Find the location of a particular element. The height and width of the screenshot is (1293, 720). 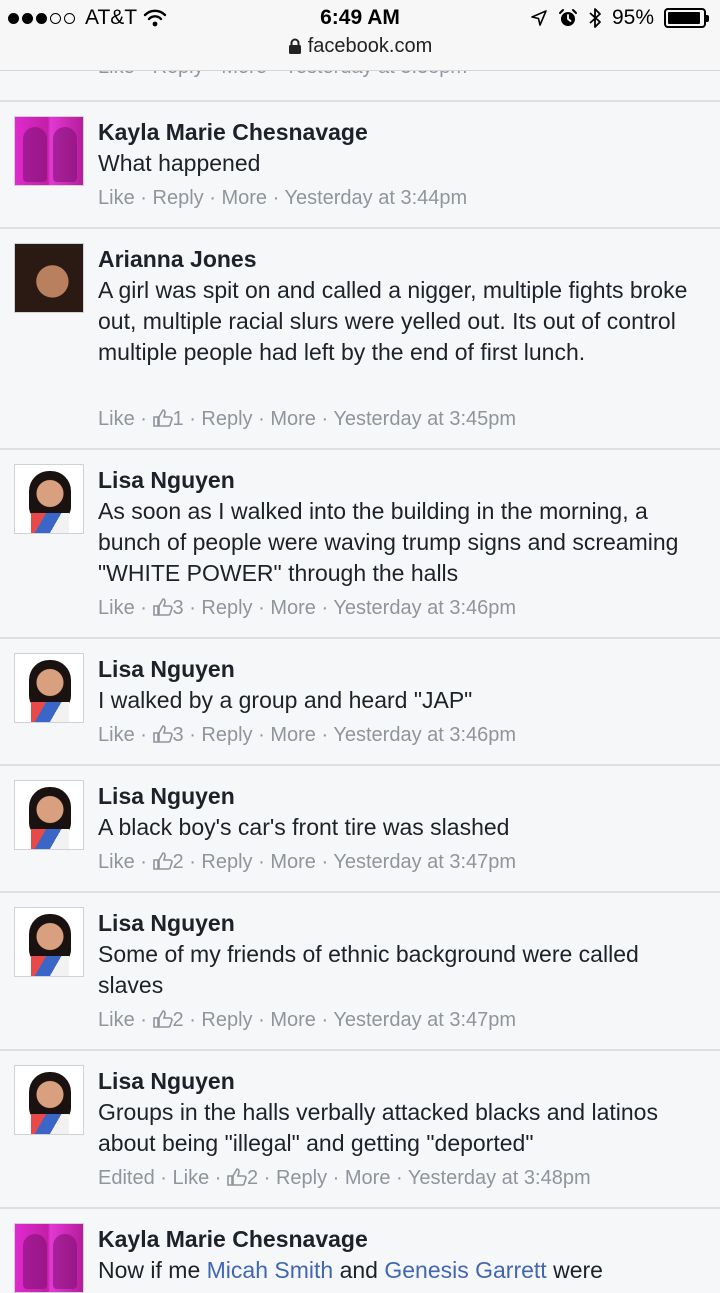

status-bar: AT&T 6:49 AM 95% is located at coordinates (360, 18).